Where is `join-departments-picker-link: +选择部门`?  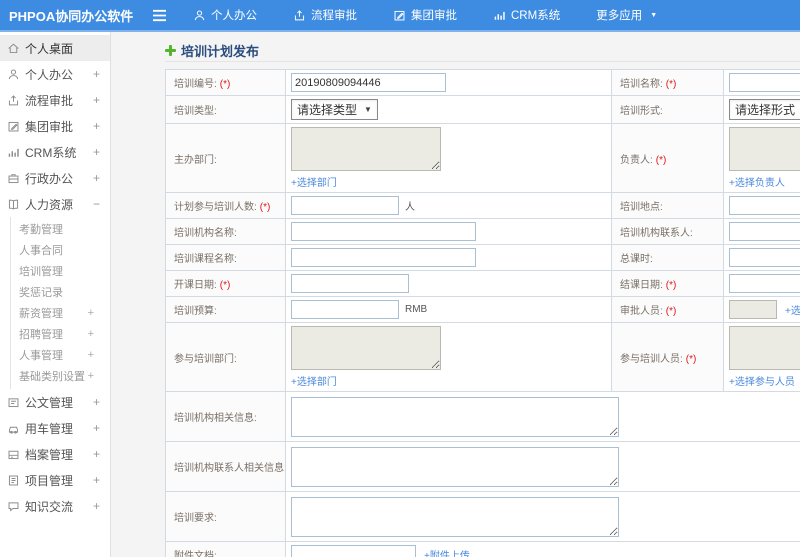 join-departments-picker-link: +选择部门 is located at coordinates (448, 380).